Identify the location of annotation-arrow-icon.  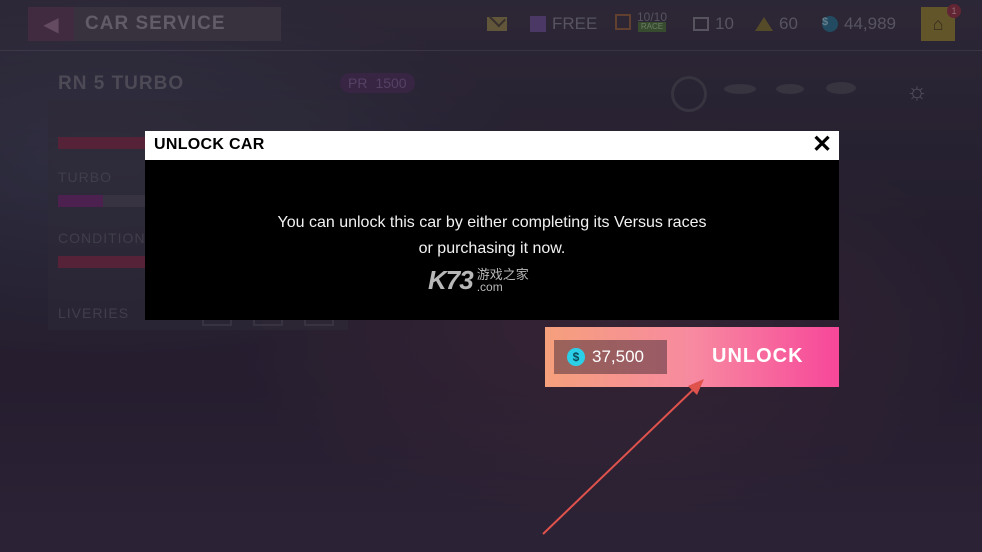
(623, 457).